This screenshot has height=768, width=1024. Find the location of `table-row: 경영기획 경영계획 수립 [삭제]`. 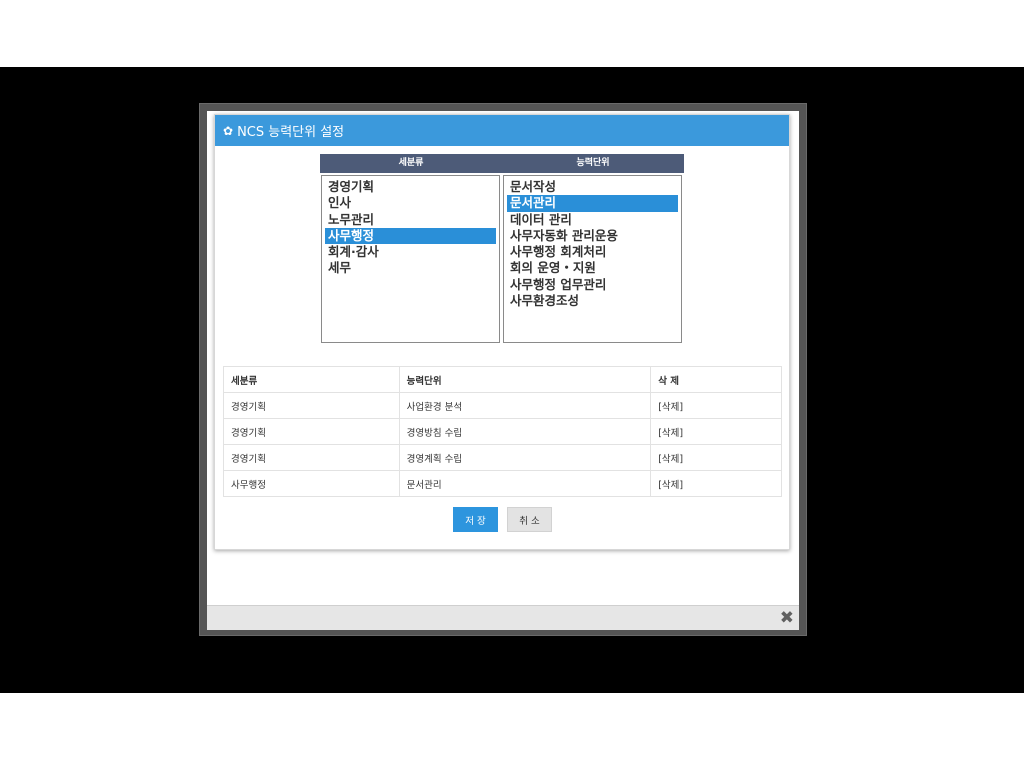

table-row: 경영기획 경영계획 수립 [삭제] is located at coordinates (502, 457).